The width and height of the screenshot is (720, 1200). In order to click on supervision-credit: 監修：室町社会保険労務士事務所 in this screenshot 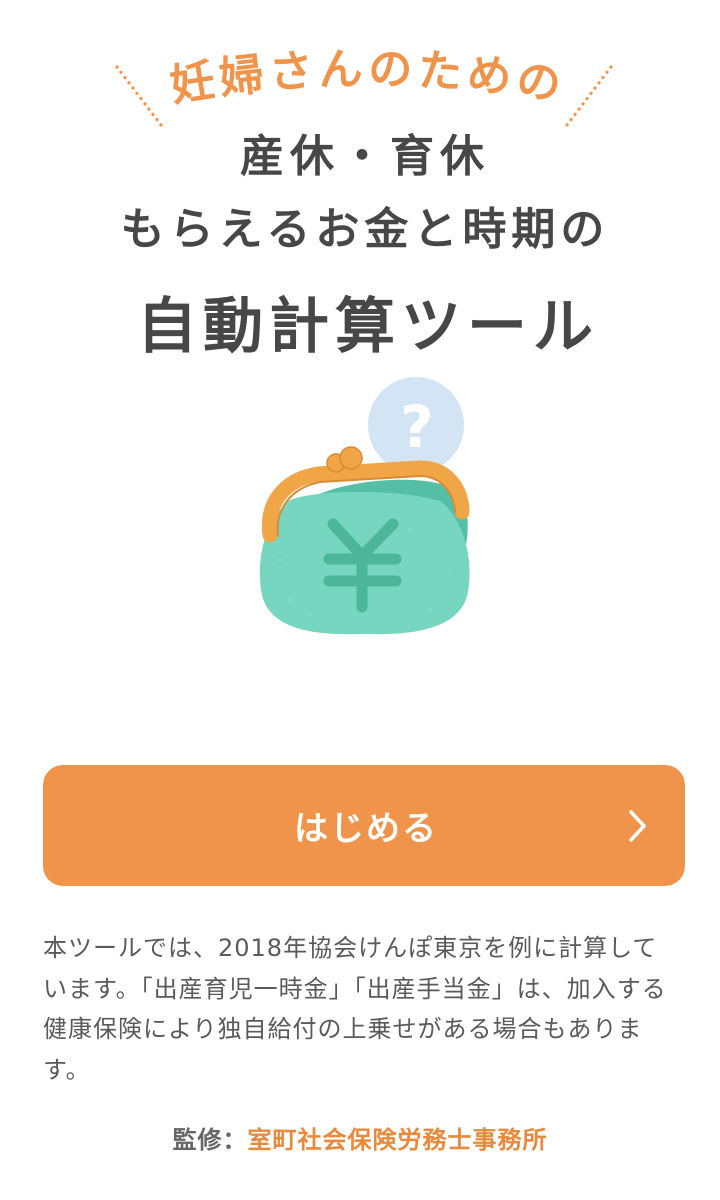, I will do `click(360, 1140)`.